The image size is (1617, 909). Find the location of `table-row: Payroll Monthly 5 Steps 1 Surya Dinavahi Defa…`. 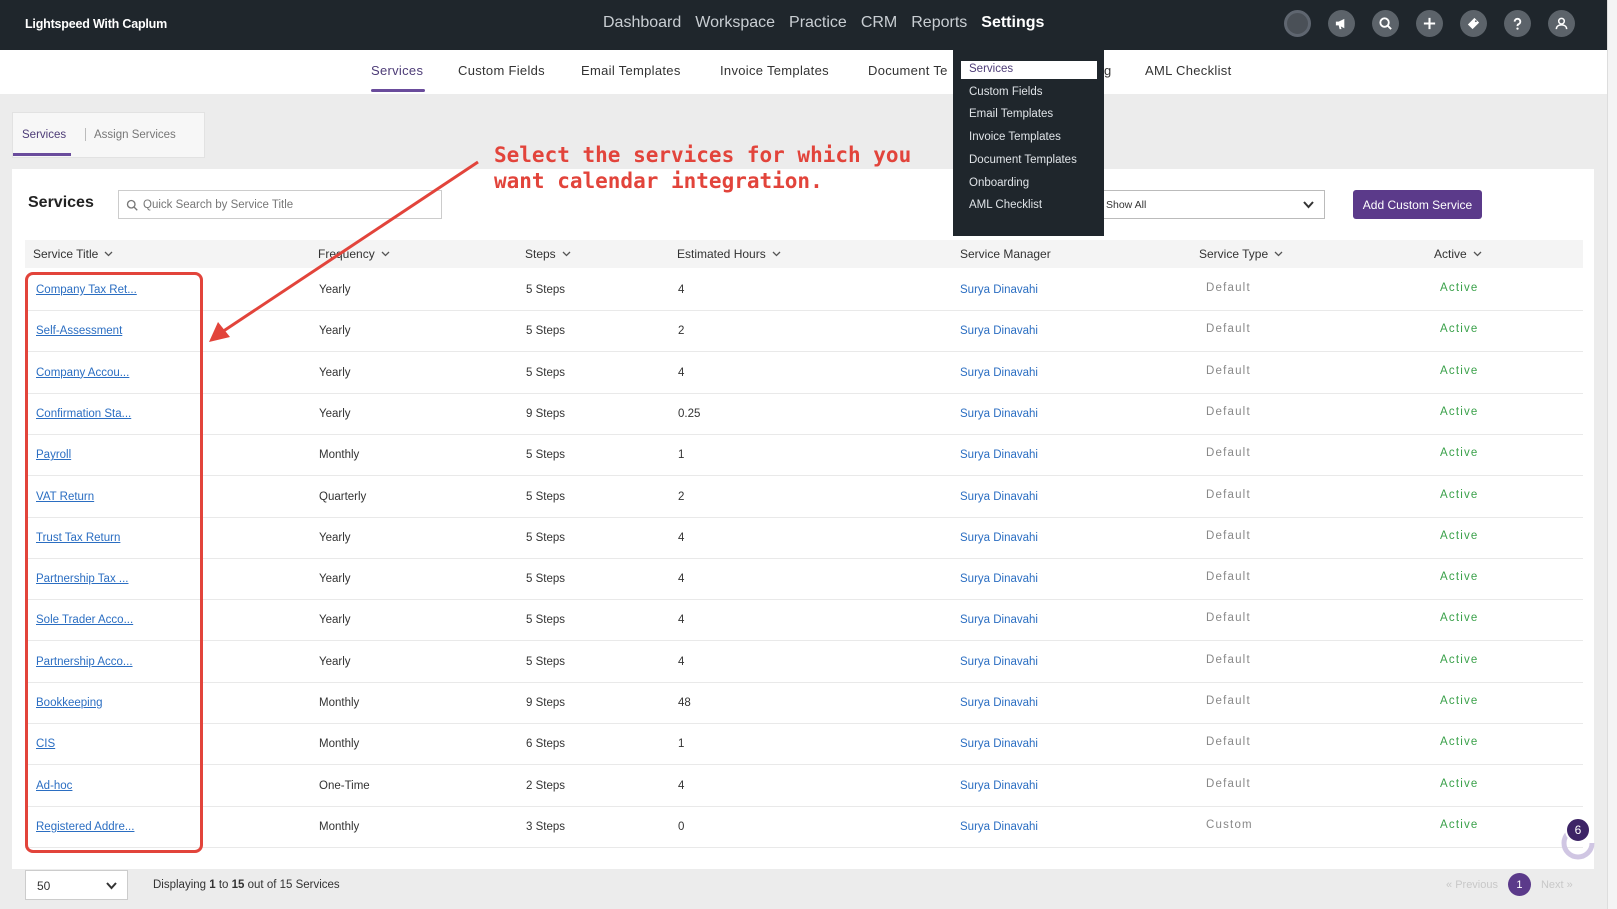

table-row: Payroll Monthly 5 Steps 1 Surya Dinavahi Defa… is located at coordinates (804, 456).